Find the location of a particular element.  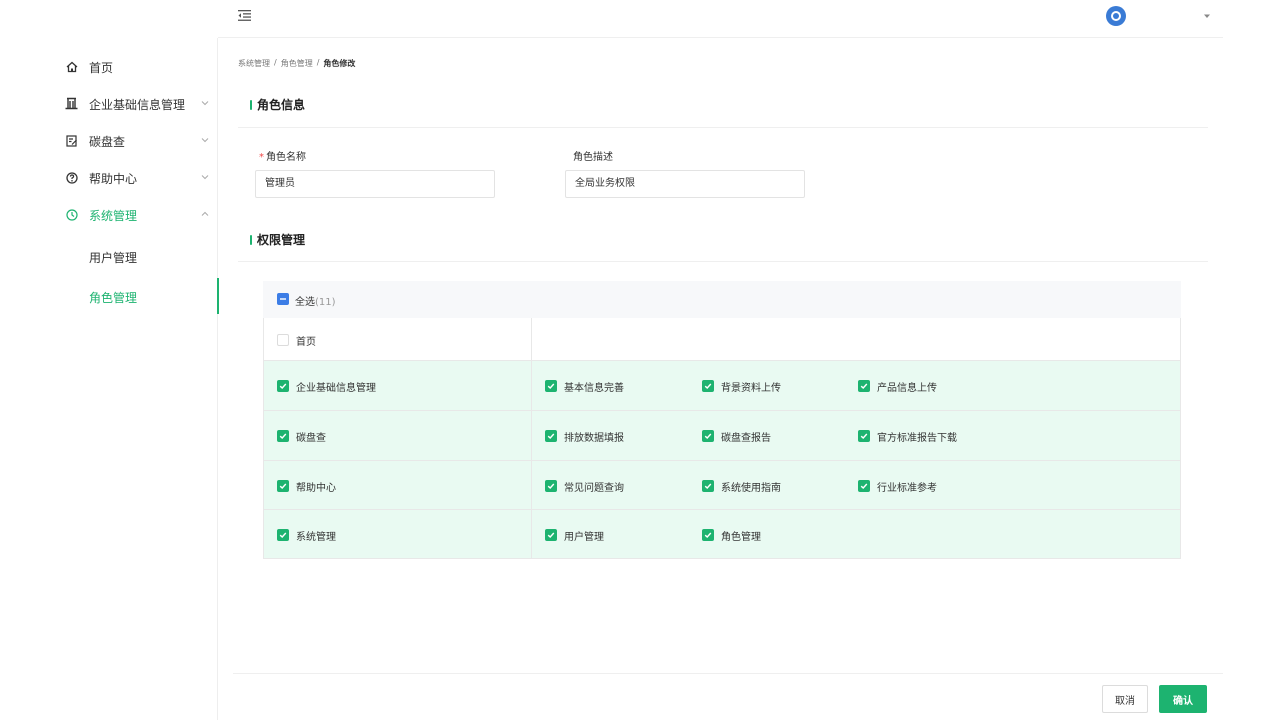

select-all-checkbox is located at coordinates (283, 299).